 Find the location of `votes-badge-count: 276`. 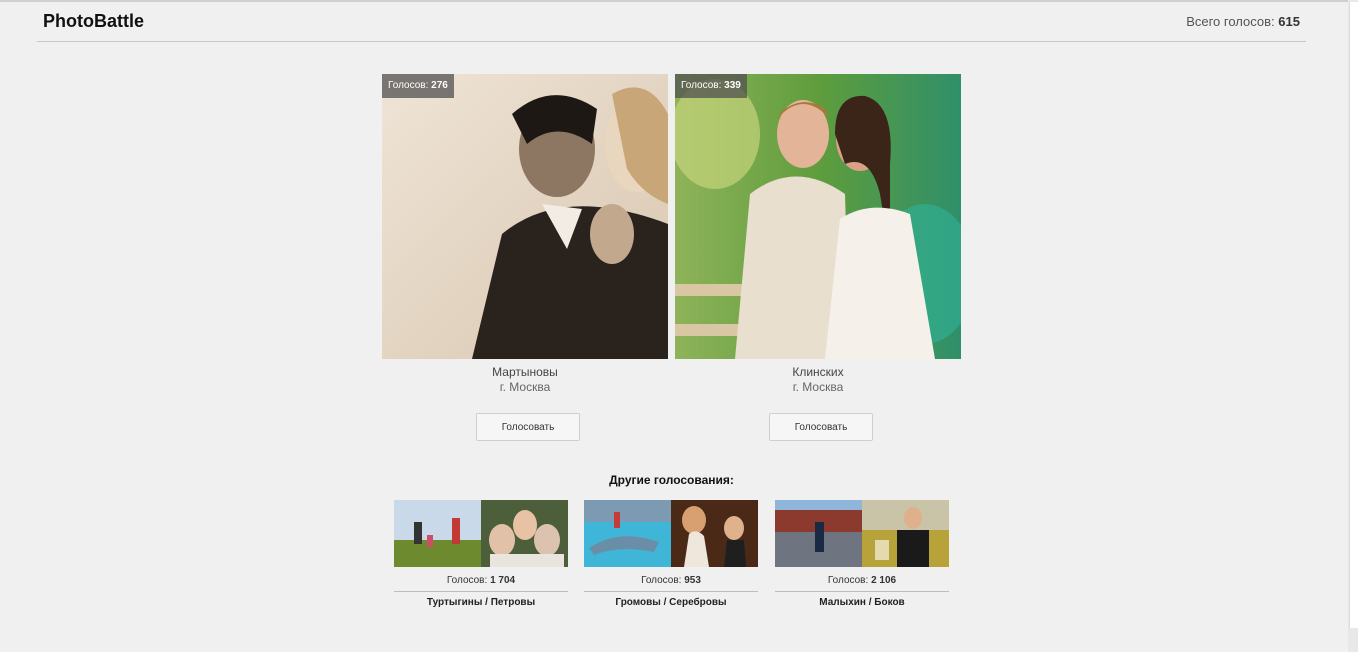

votes-badge-count: 276 is located at coordinates (439, 85).